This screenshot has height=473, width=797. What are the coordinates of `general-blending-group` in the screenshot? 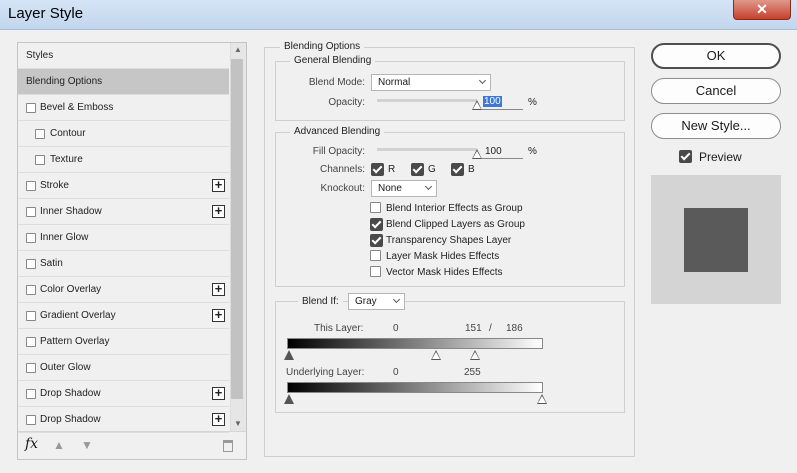 It's located at (450, 91).